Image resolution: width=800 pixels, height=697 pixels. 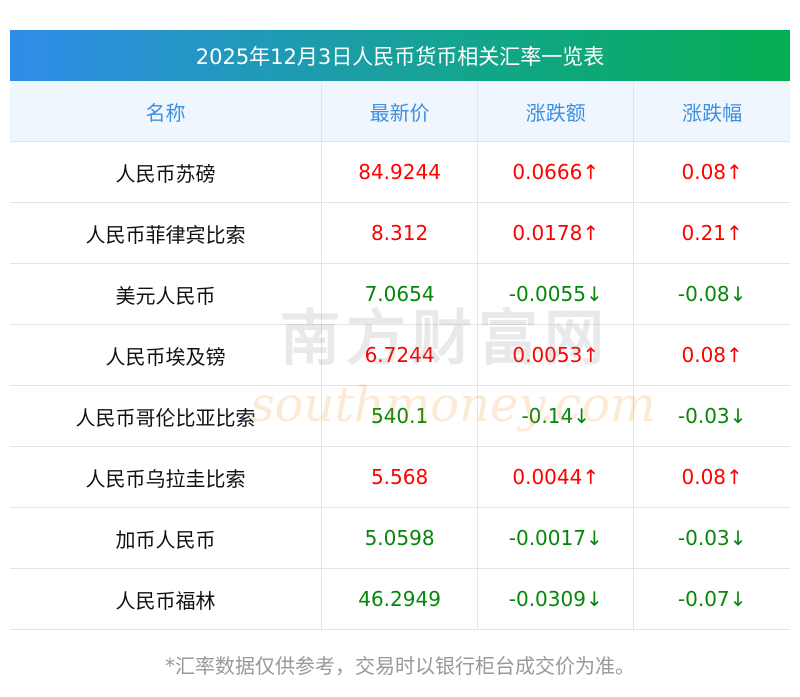 I want to click on cell-name: 人民币菲律宾比索, so click(x=166, y=233).